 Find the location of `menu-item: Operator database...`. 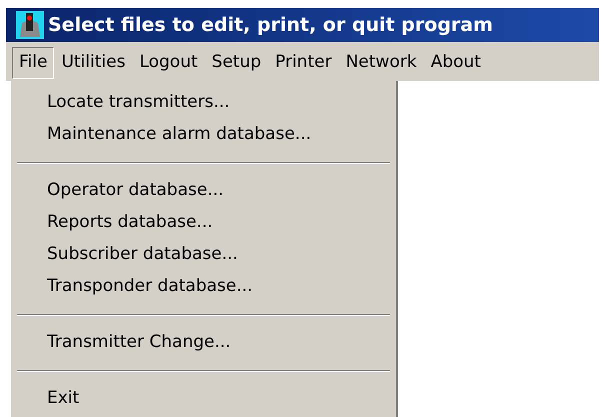

menu-item: Operator database... is located at coordinates (203, 191).